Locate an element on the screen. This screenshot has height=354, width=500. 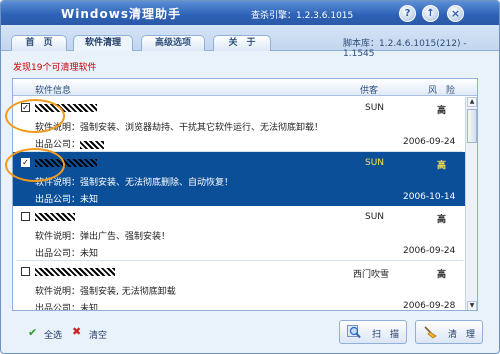
clean-button: 清 理 is located at coordinates (449, 332).